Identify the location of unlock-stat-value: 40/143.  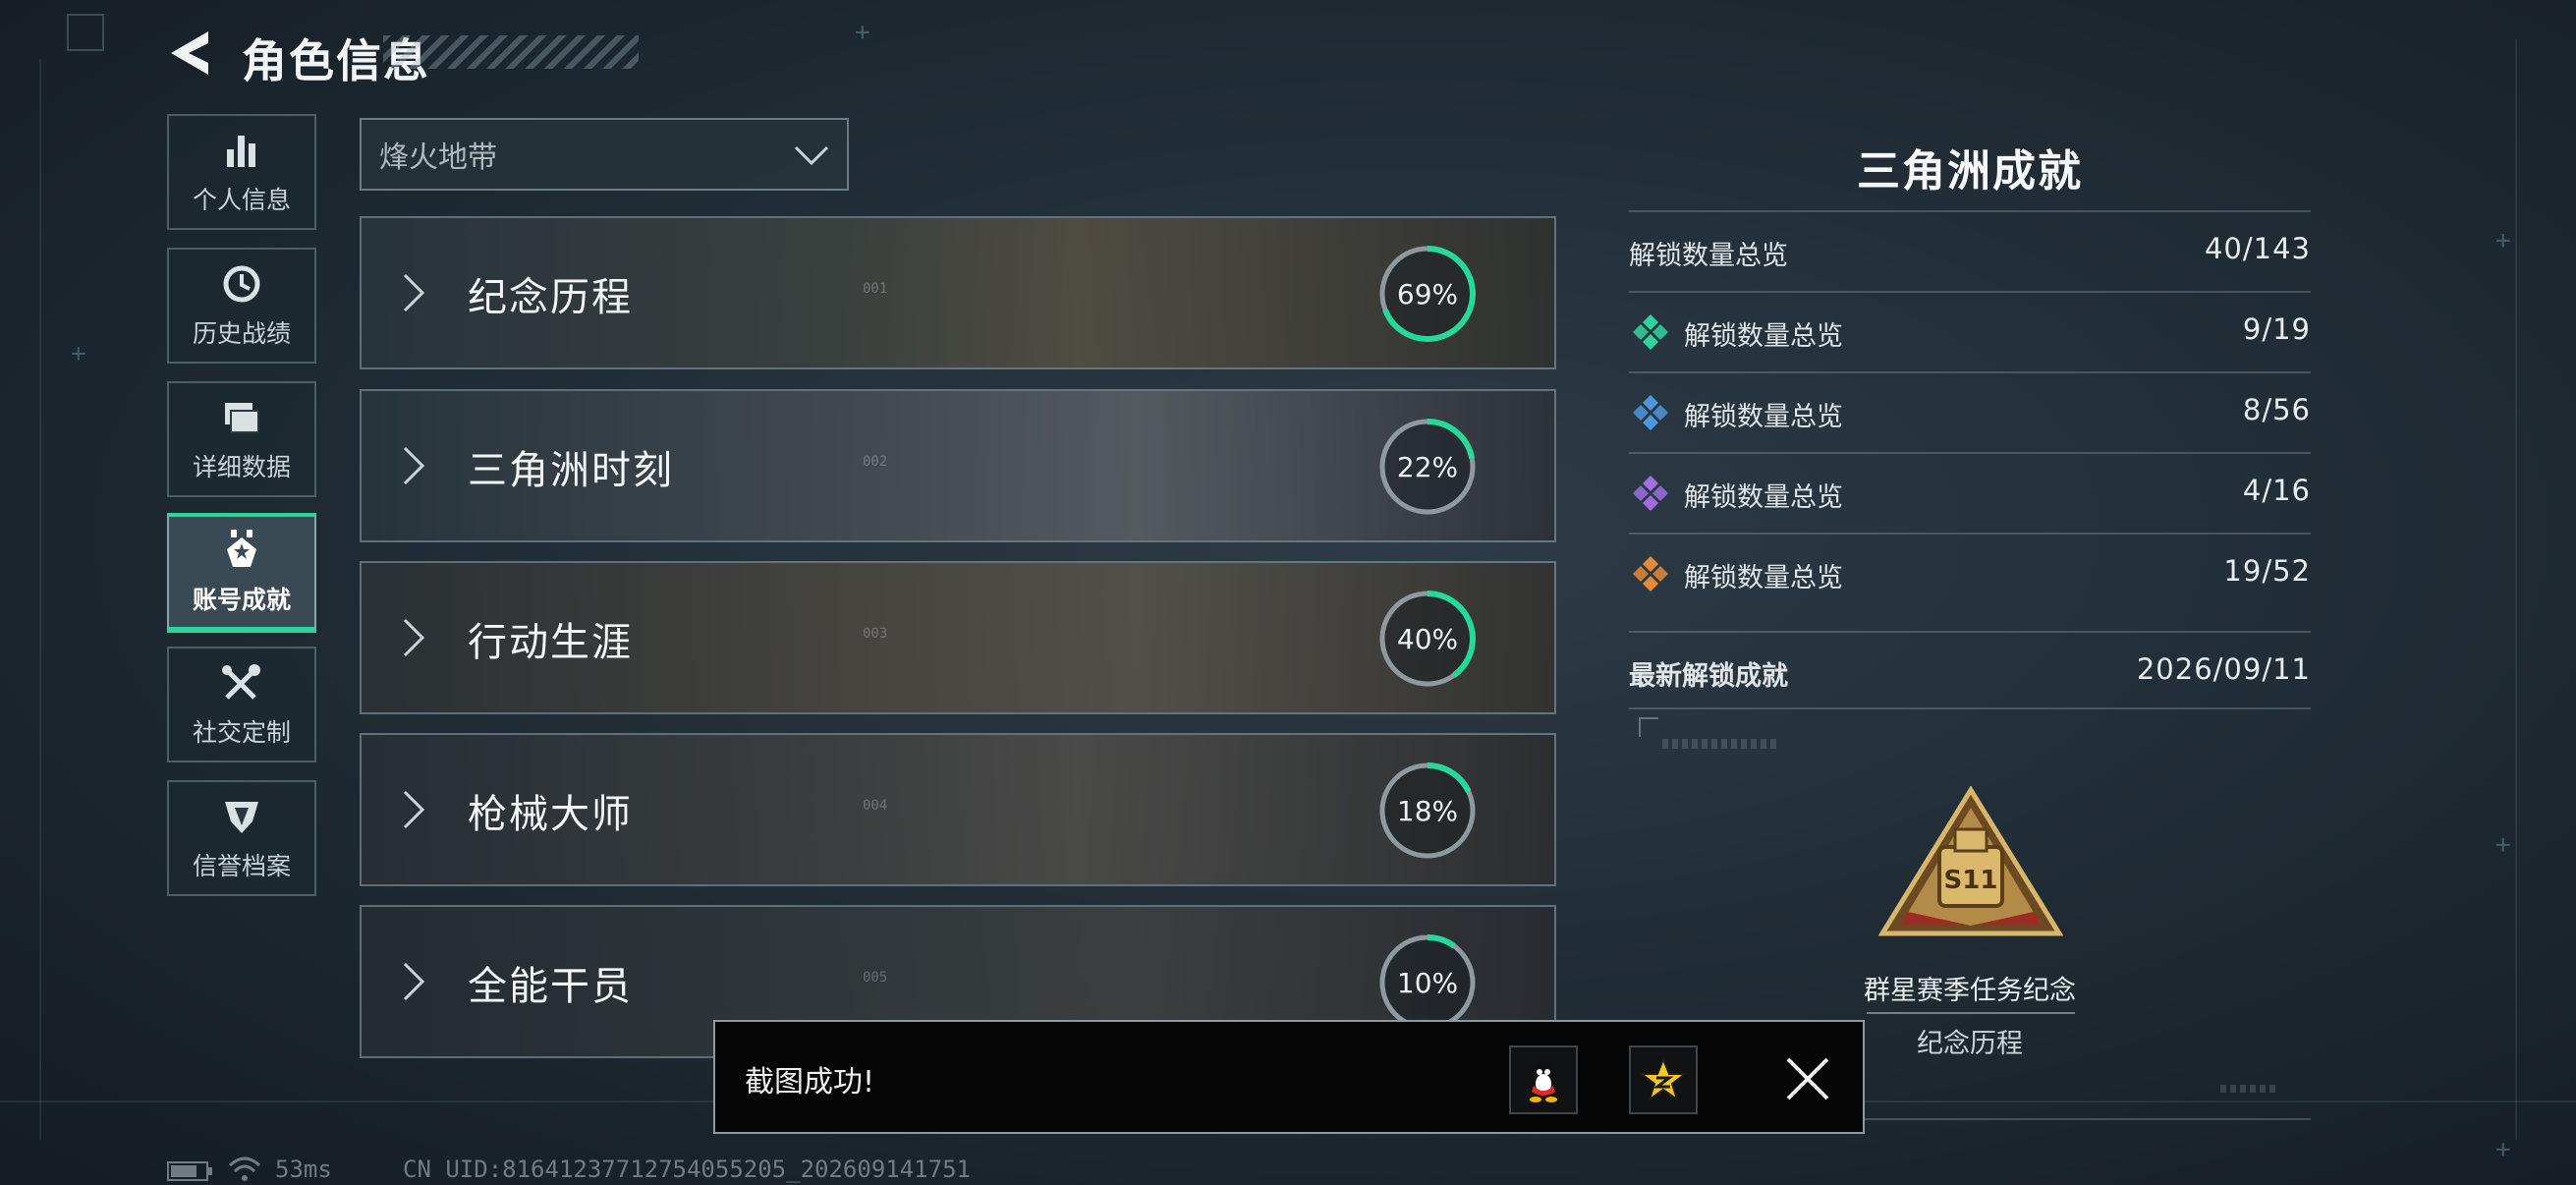
(2257, 249).